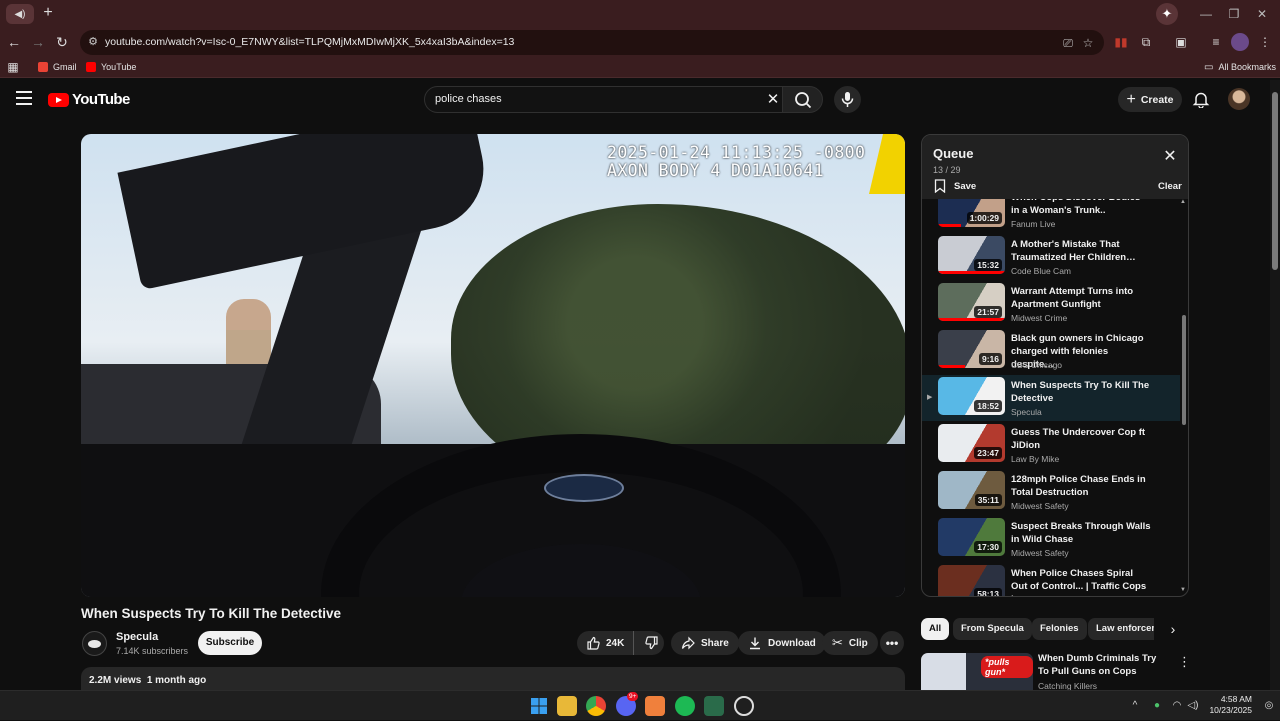  What do you see at coordinates (1183, 590) in the screenshot?
I see `scroll-down-arrow-icon: ▼` at bounding box center [1183, 590].